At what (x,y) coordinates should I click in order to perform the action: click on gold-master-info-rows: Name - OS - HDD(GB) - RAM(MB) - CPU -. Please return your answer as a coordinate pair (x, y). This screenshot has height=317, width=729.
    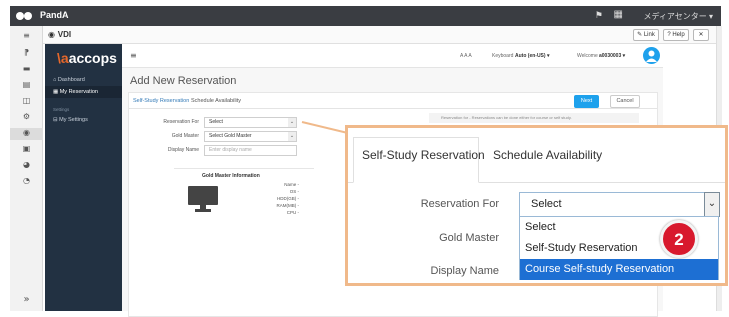
    Looking at the image, I should click on (269, 198).